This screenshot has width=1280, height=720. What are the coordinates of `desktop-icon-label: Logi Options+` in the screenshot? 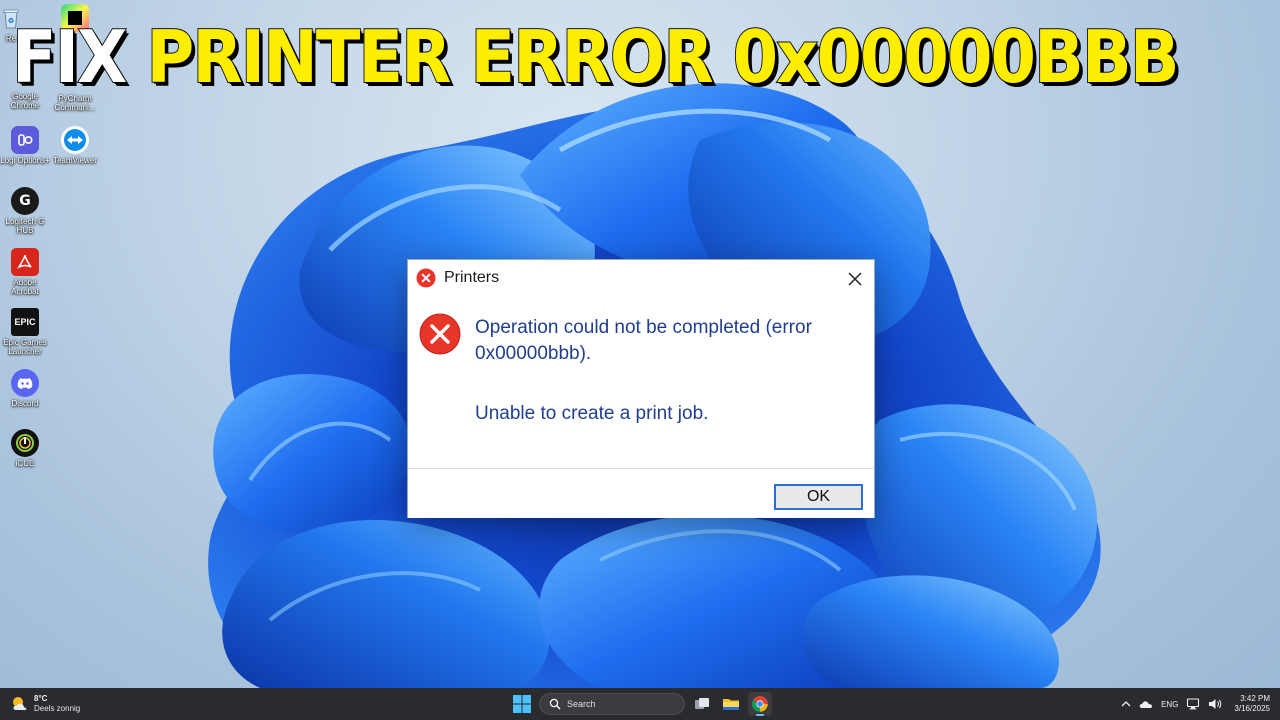 It's located at (25, 160).